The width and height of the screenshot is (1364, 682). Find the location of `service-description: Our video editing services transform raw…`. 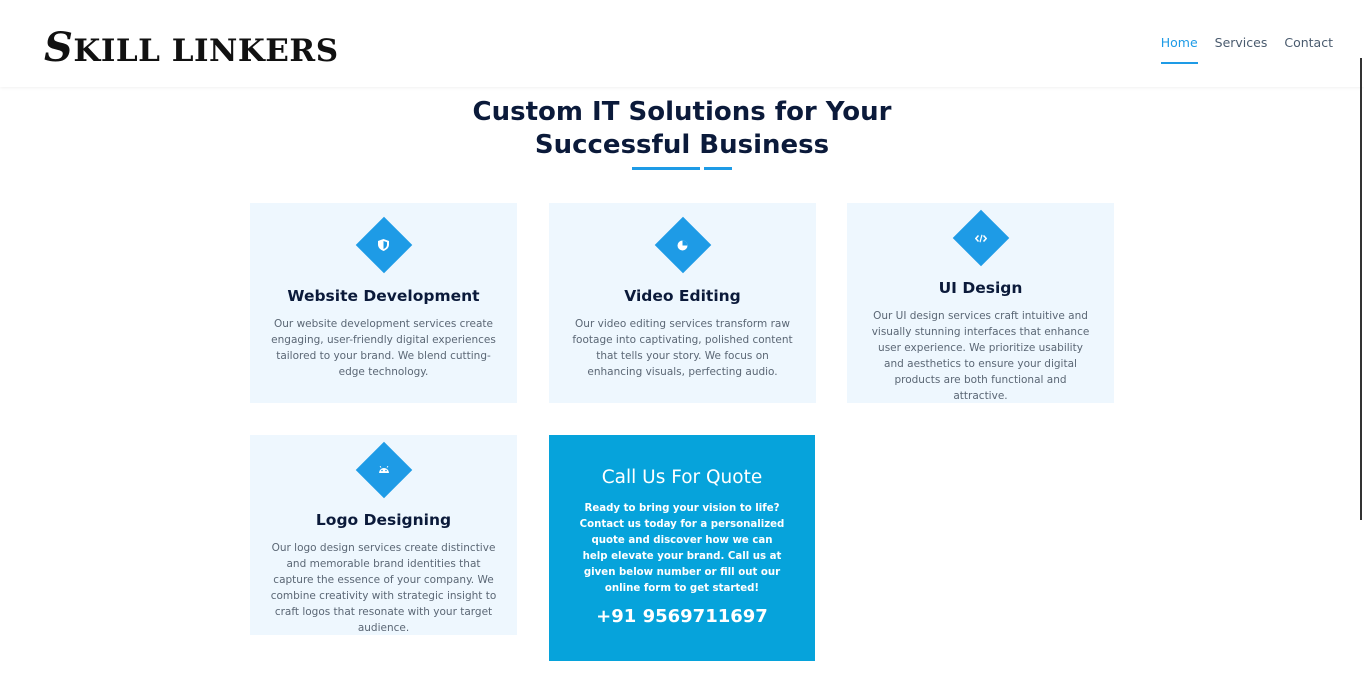

service-description: Our video editing services transform raw… is located at coordinates (682, 348).